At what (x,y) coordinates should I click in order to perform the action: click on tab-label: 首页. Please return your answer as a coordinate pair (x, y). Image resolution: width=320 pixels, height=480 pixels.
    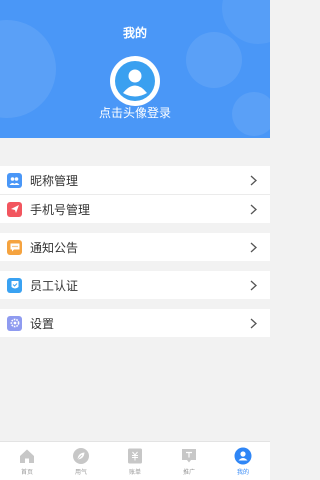
    Looking at the image, I should click on (26, 472).